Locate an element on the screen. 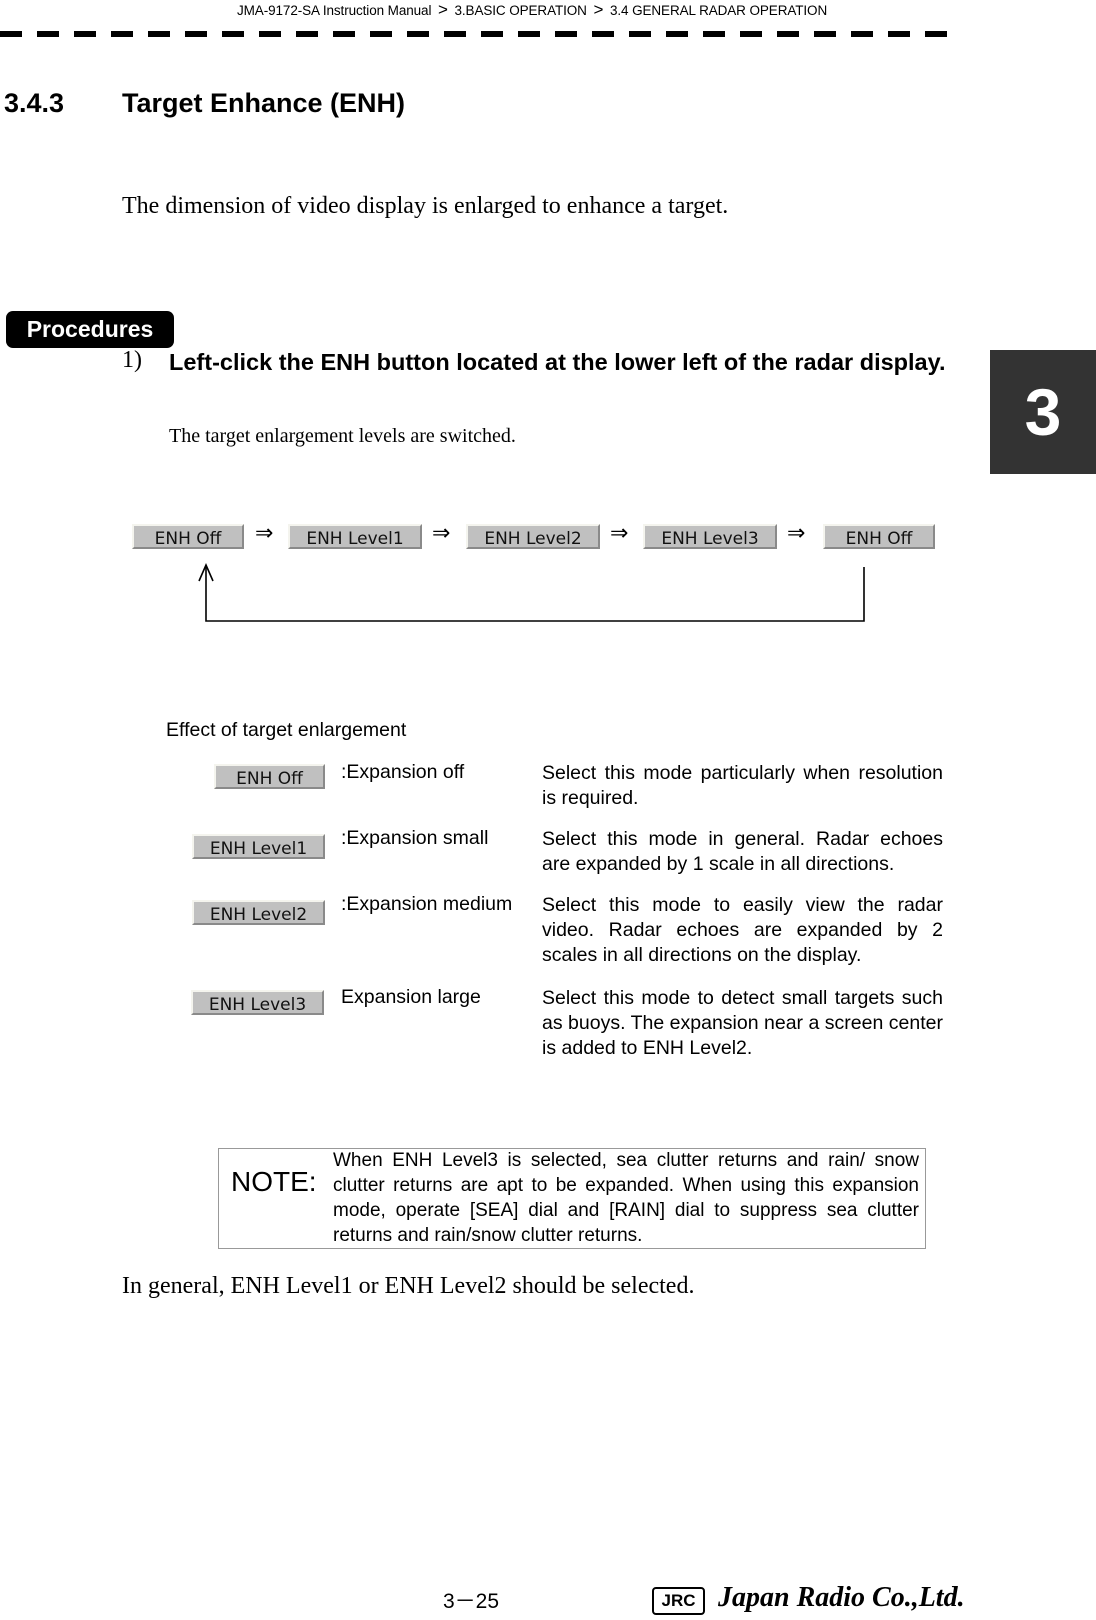 This screenshot has width=1096, height=1620. effect-row-button: ENH Off is located at coordinates (269, 776).